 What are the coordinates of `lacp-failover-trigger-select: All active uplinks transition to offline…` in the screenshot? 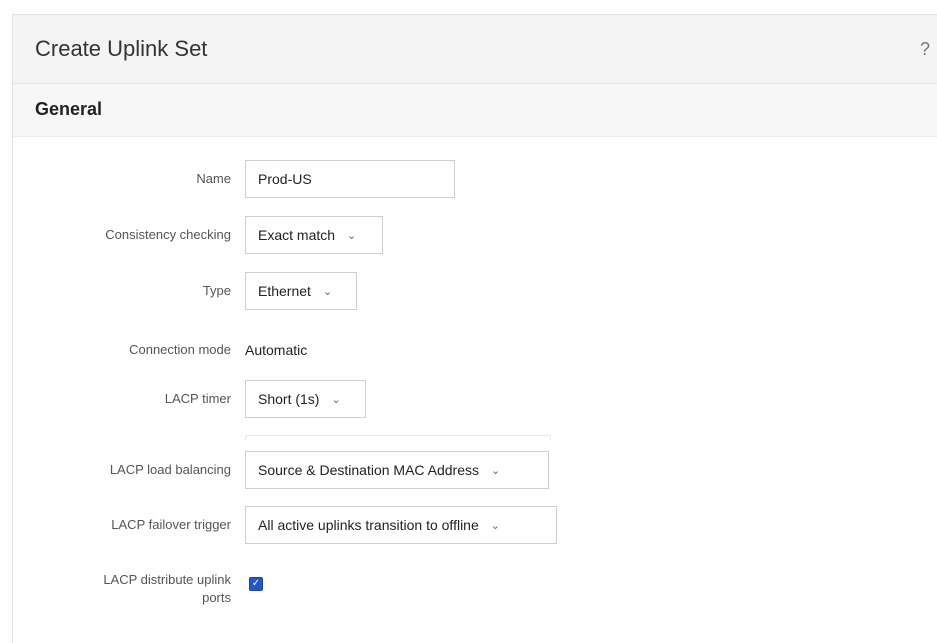 It's located at (401, 525).